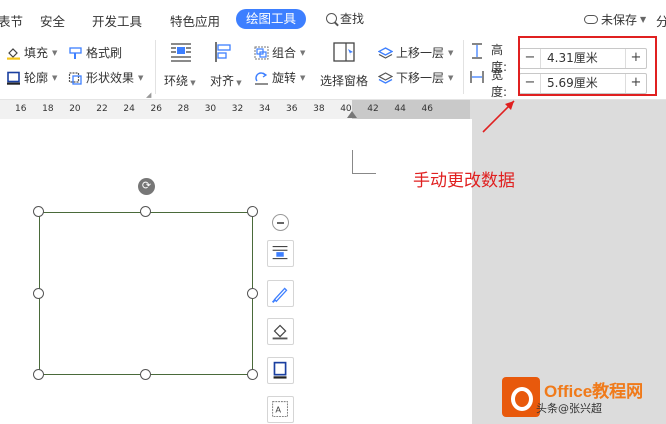 The image size is (666, 424). What do you see at coordinates (464, 181) in the screenshot?
I see `annotation-text: 手动更改数据` at bounding box center [464, 181].